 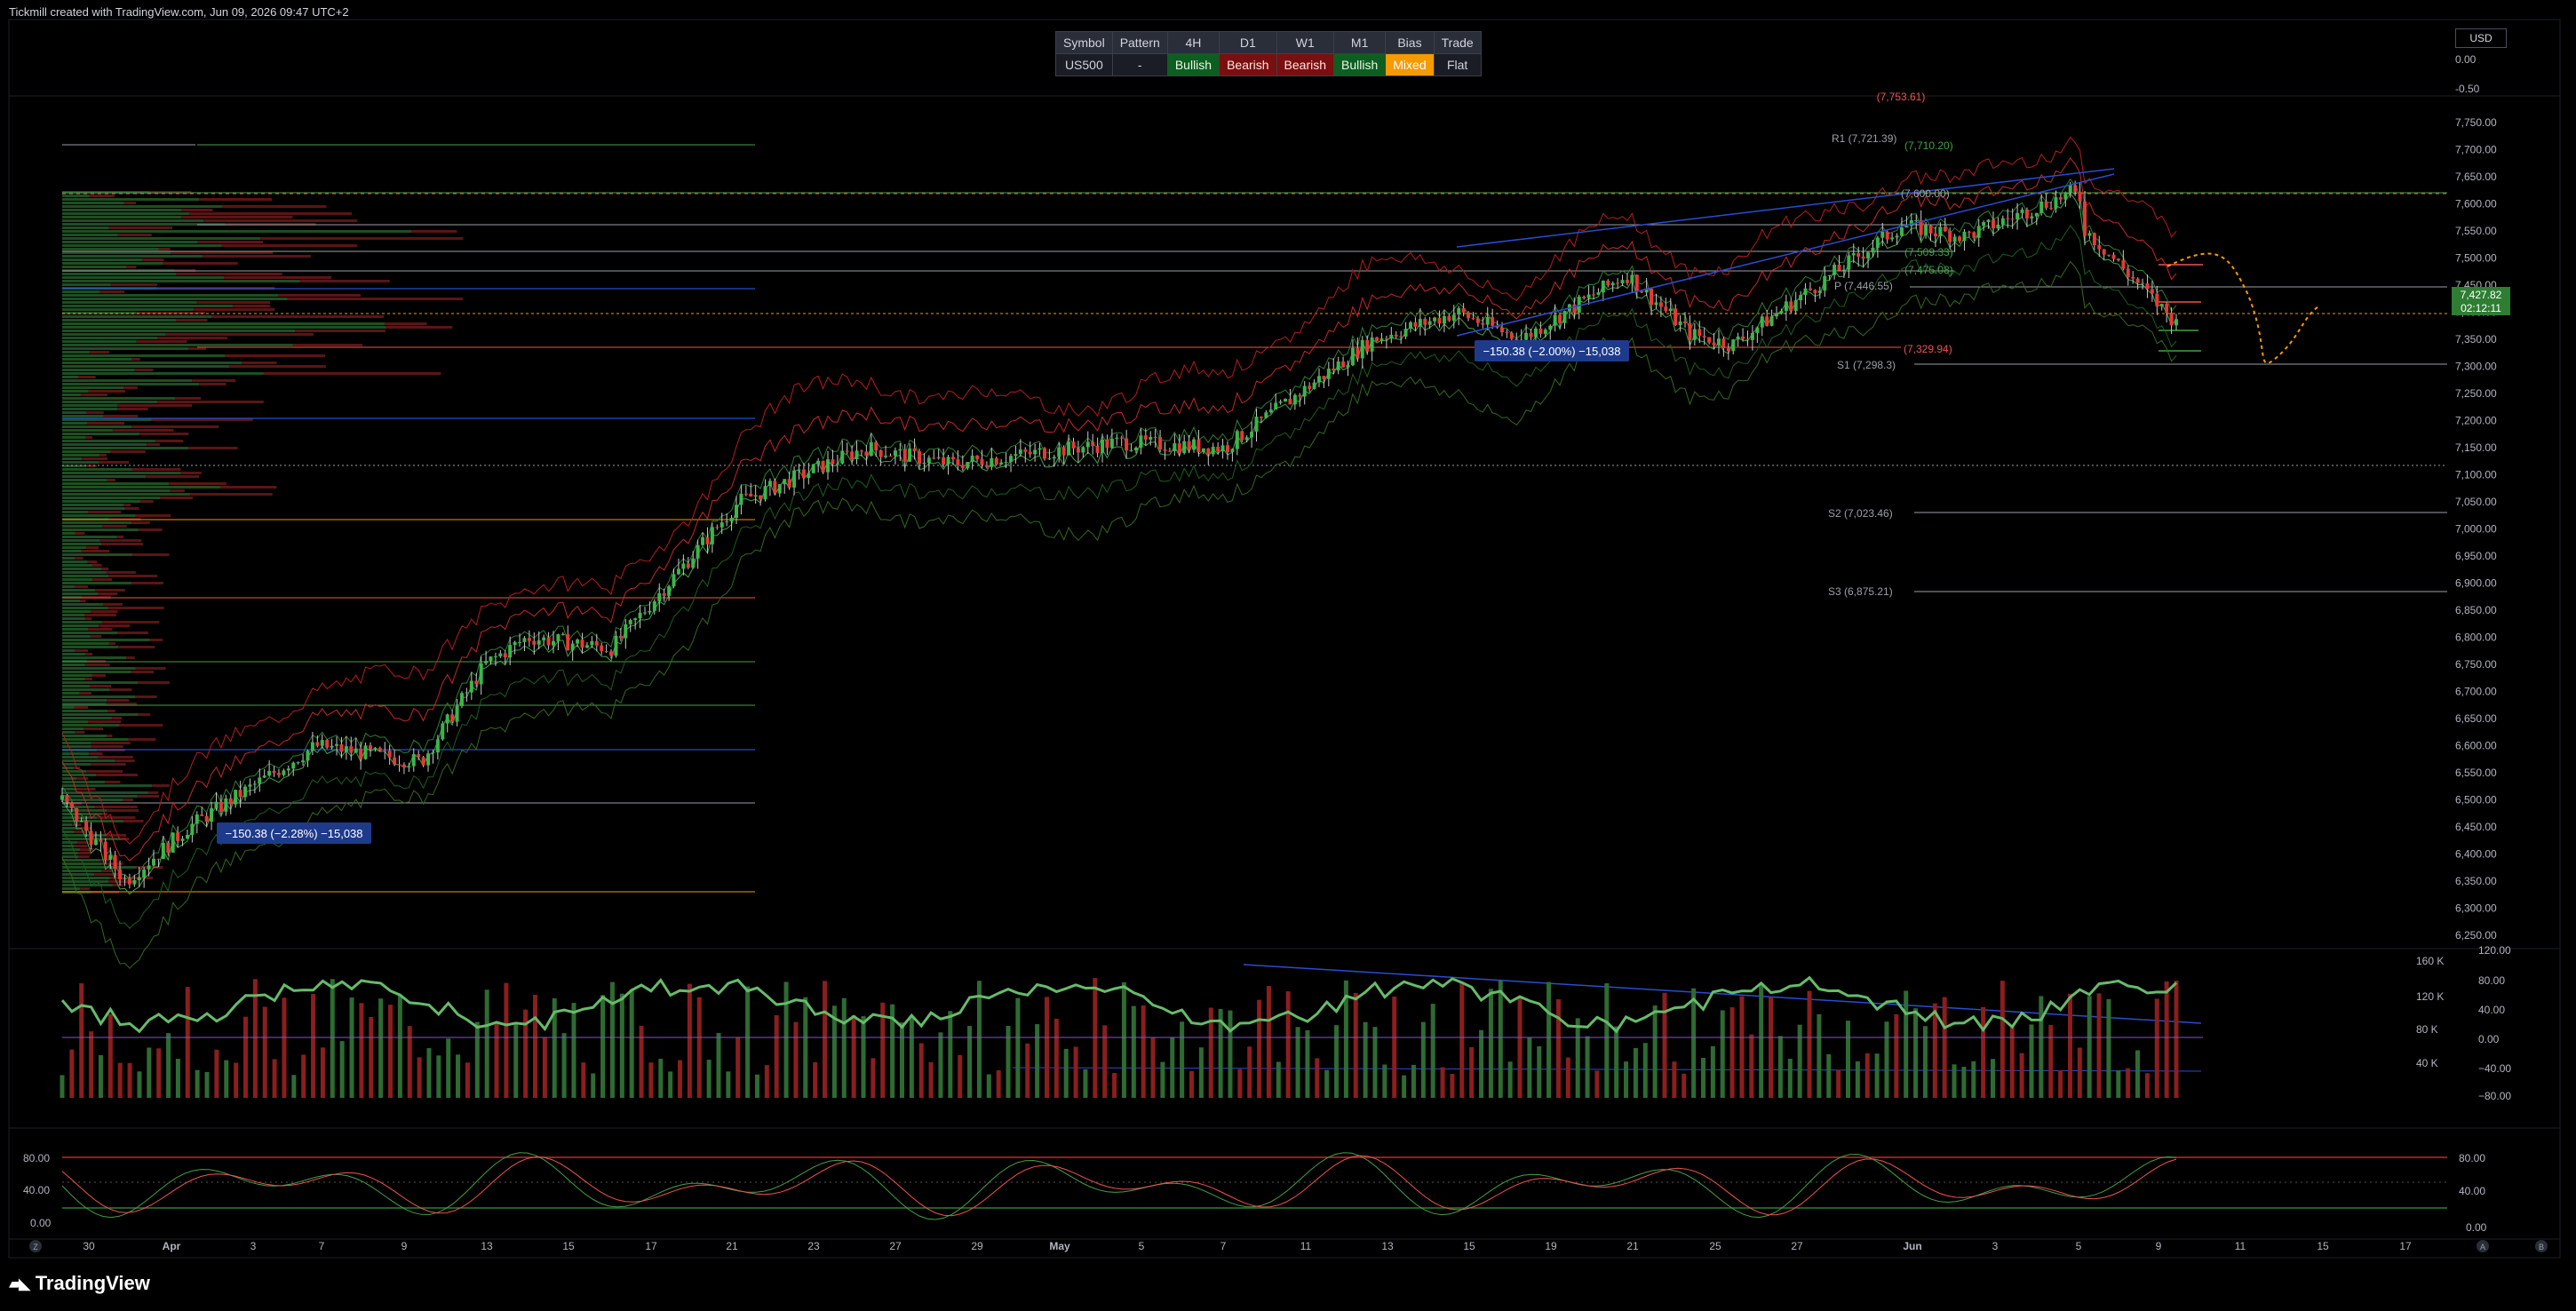 What do you see at coordinates (294, 833) in the screenshot?
I see `measure-left: −150.38 (−2.28%) −15,038` at bounding box center [294, 833].